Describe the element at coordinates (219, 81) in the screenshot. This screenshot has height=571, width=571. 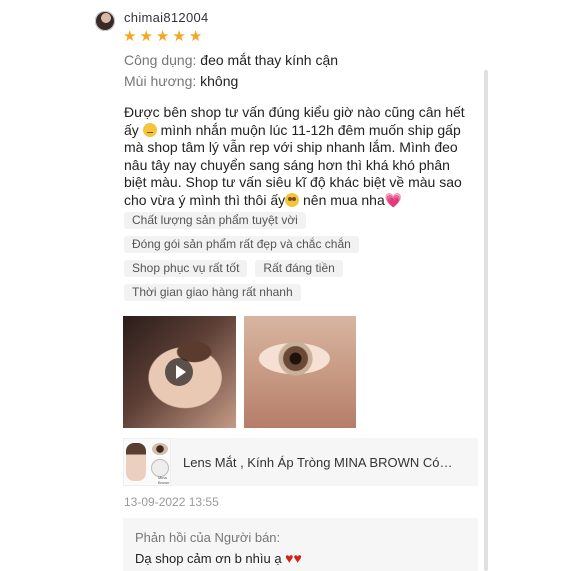
I see `attribute-value: không` at that location.